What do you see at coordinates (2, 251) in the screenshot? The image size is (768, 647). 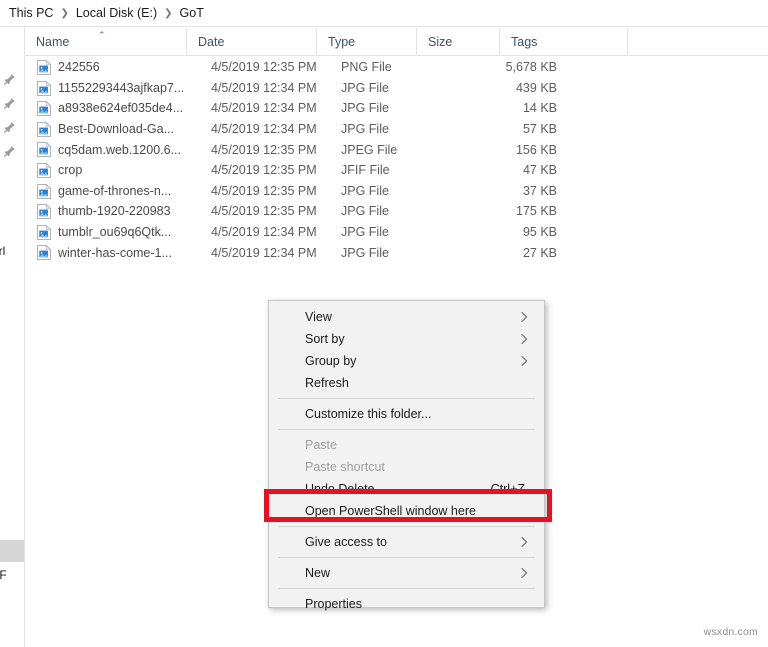 I see `nav-item-clipped-label: carl` at bounding box center [2, 251].